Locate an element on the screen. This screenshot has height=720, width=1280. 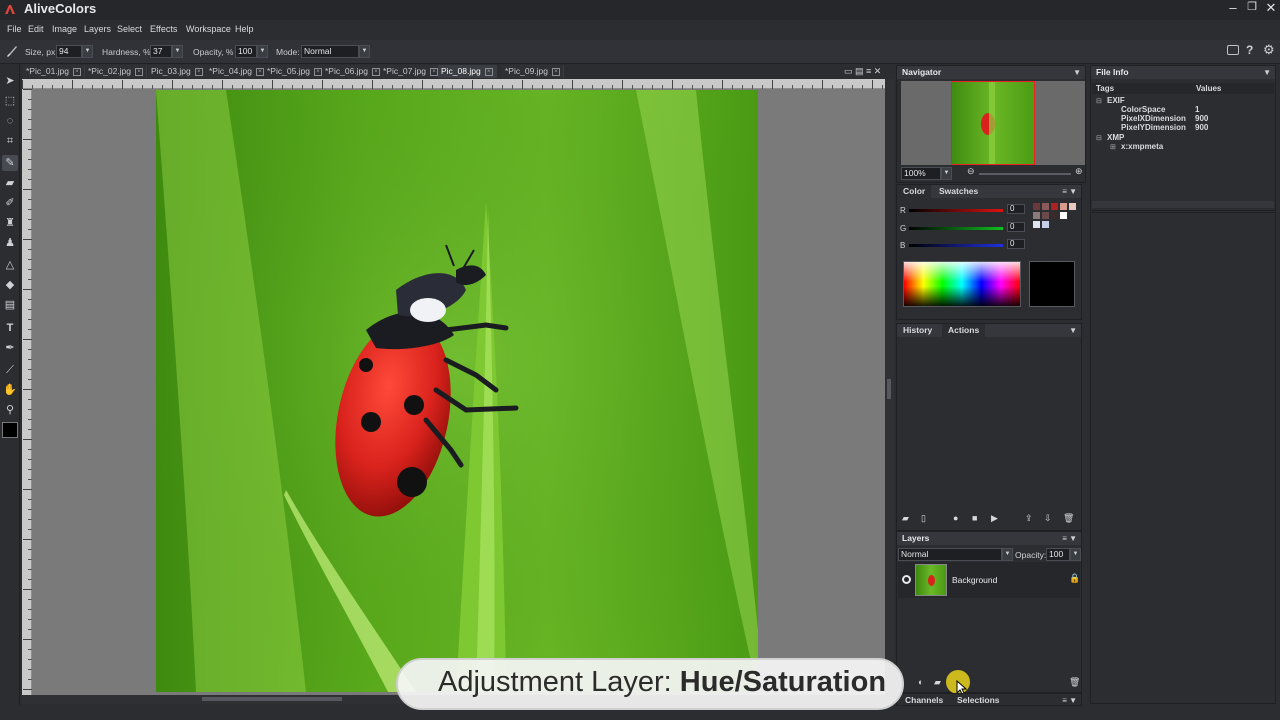
size-input: 94 is located at coordinates (69, 51).